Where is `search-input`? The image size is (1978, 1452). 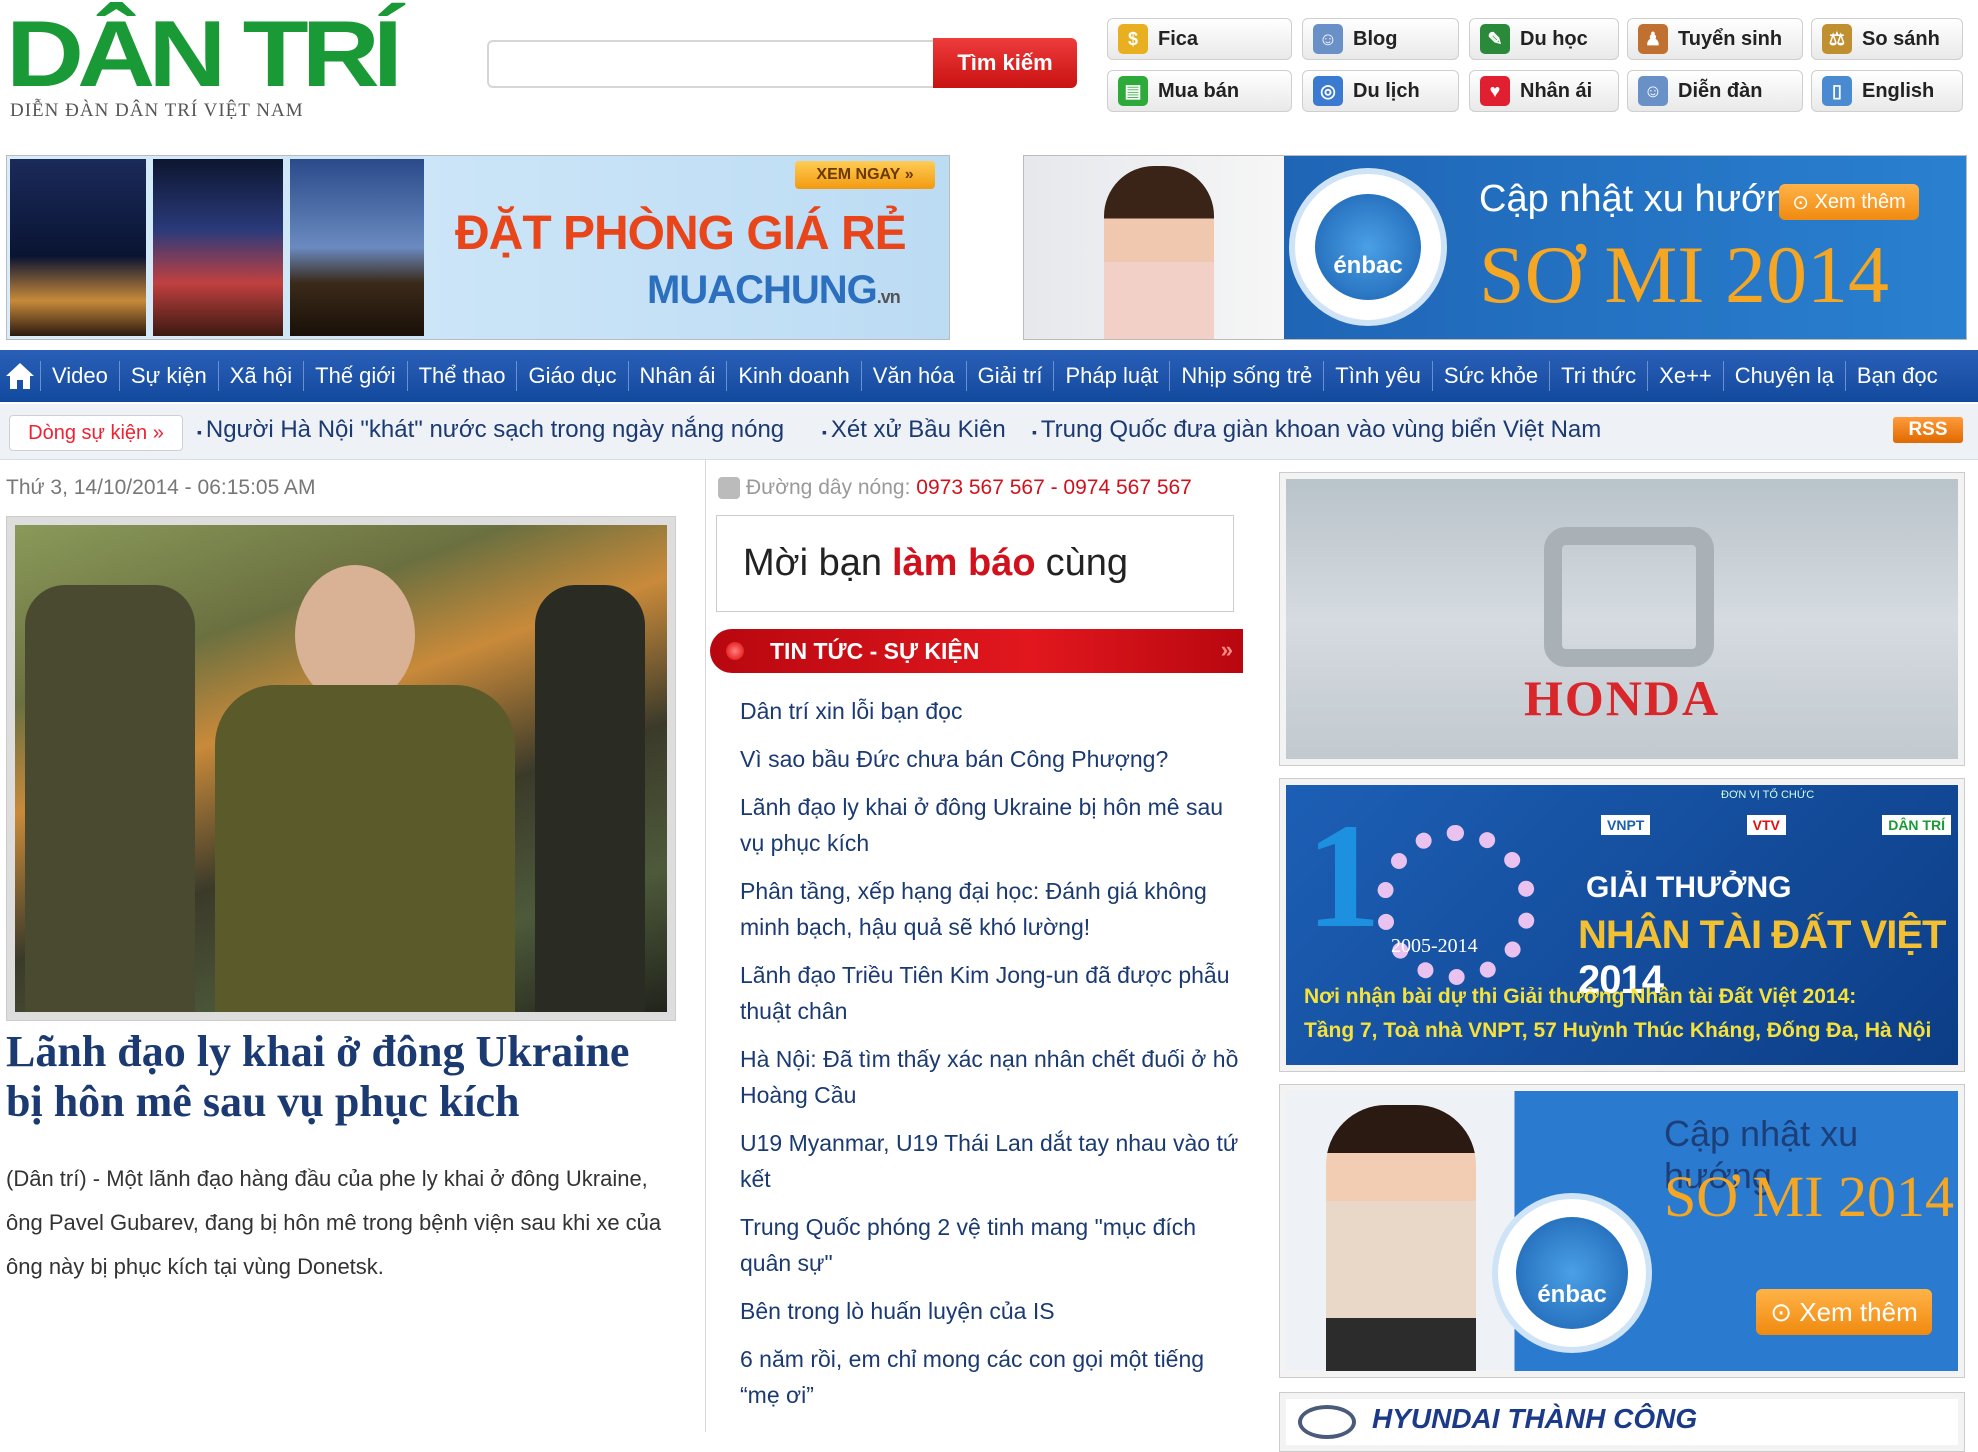
search-input is located at coordinates (711, 64).